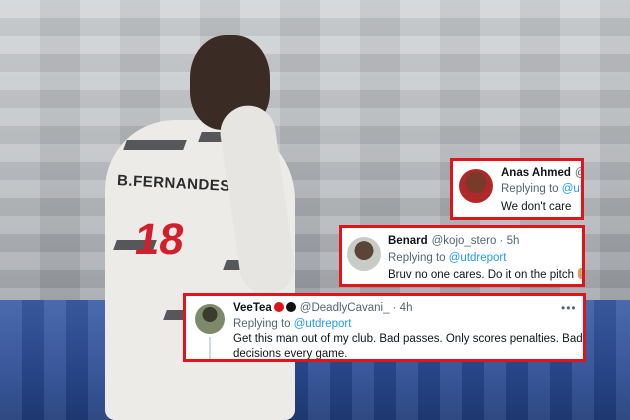  I want to click on tweet-header: Benard @kojo_stero · 5h, so click(453, 241).